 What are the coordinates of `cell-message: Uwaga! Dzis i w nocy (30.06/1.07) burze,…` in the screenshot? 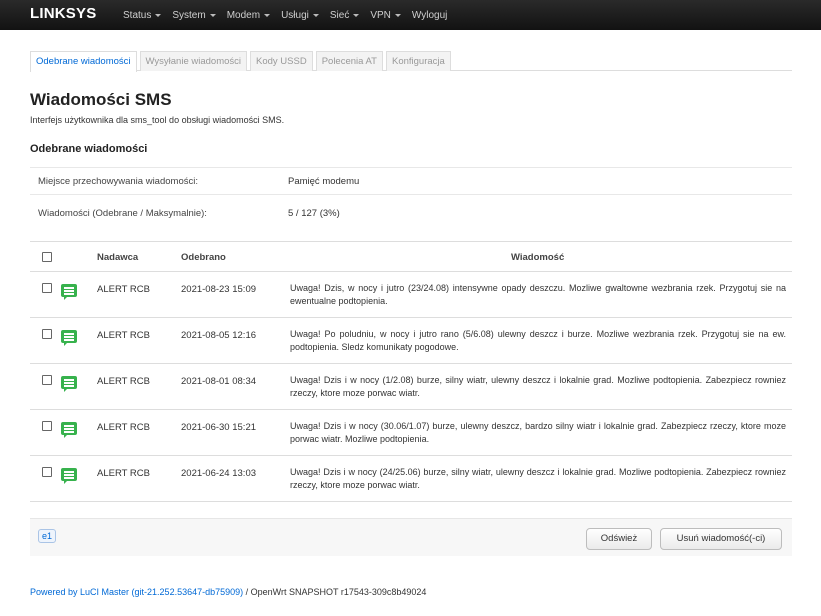 It's located at (538, 432).